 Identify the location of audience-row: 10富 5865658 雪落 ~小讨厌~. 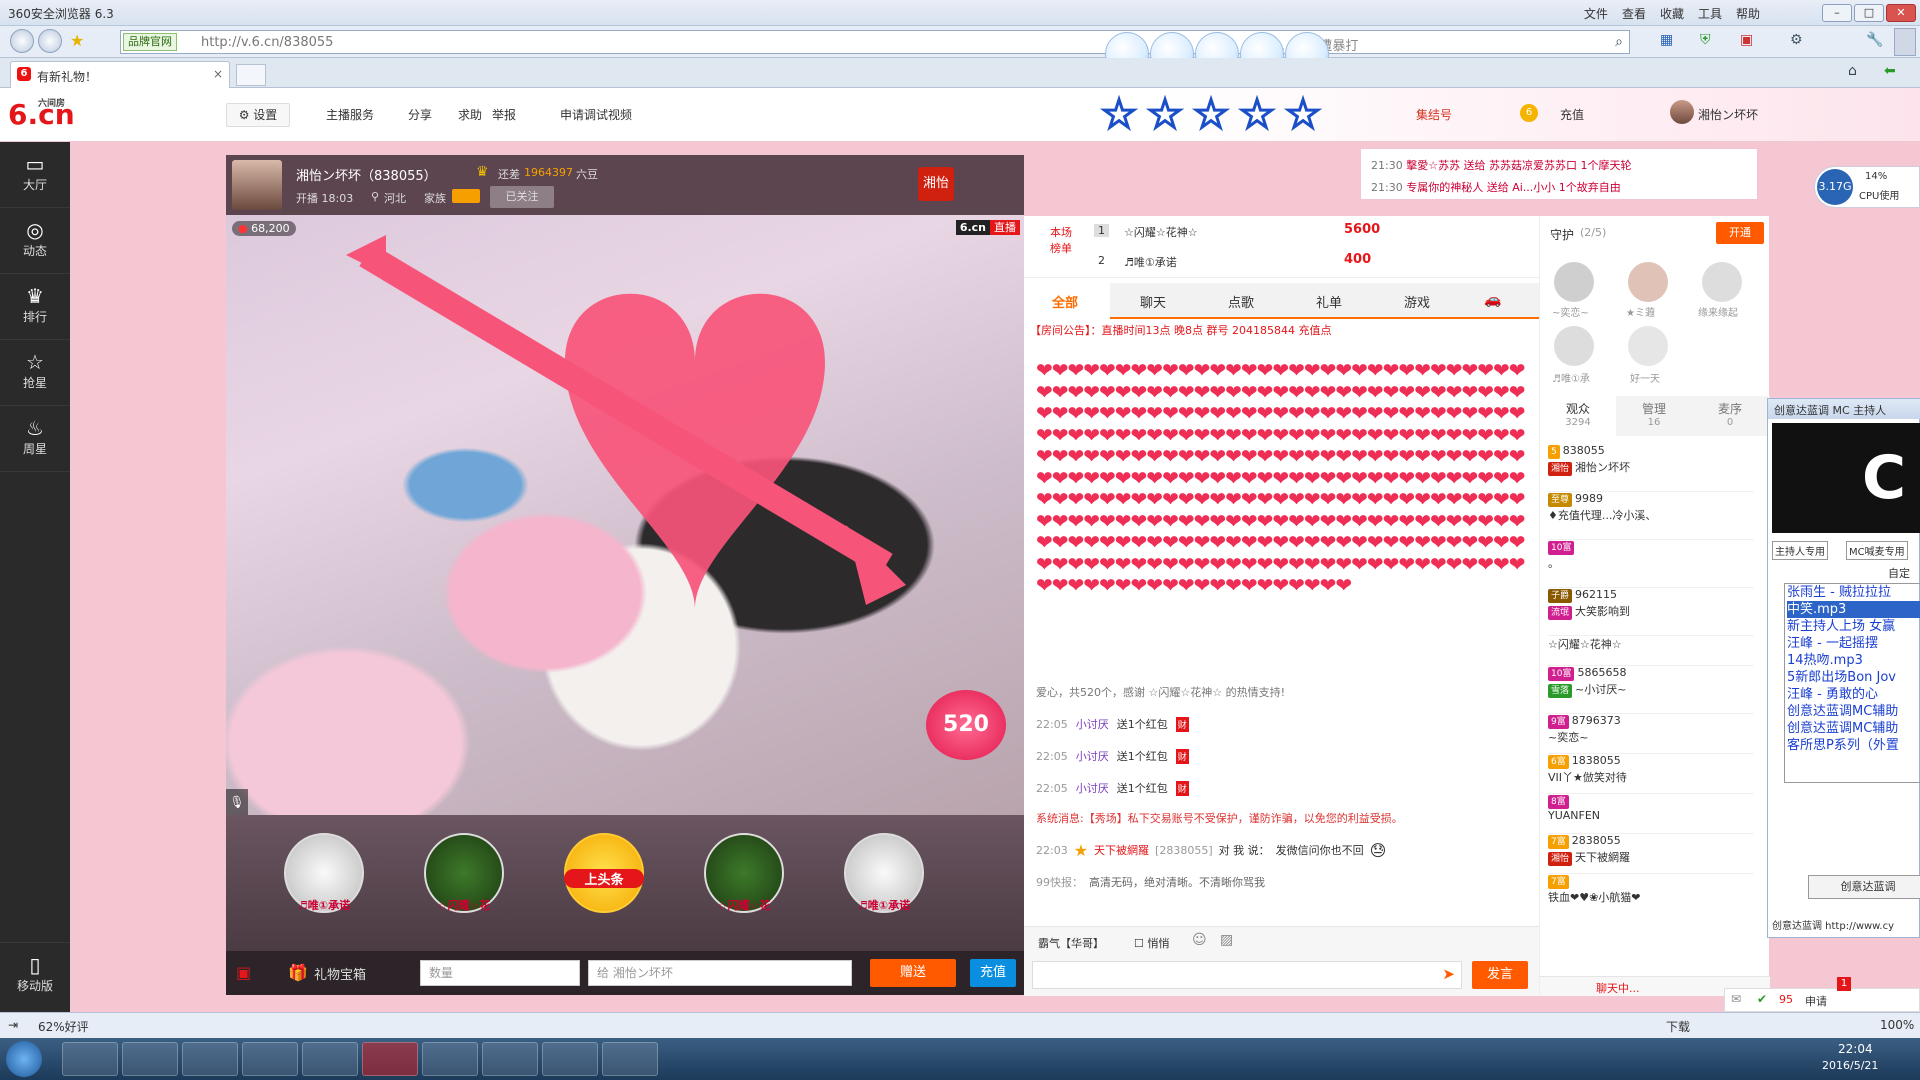
(1651, 690).